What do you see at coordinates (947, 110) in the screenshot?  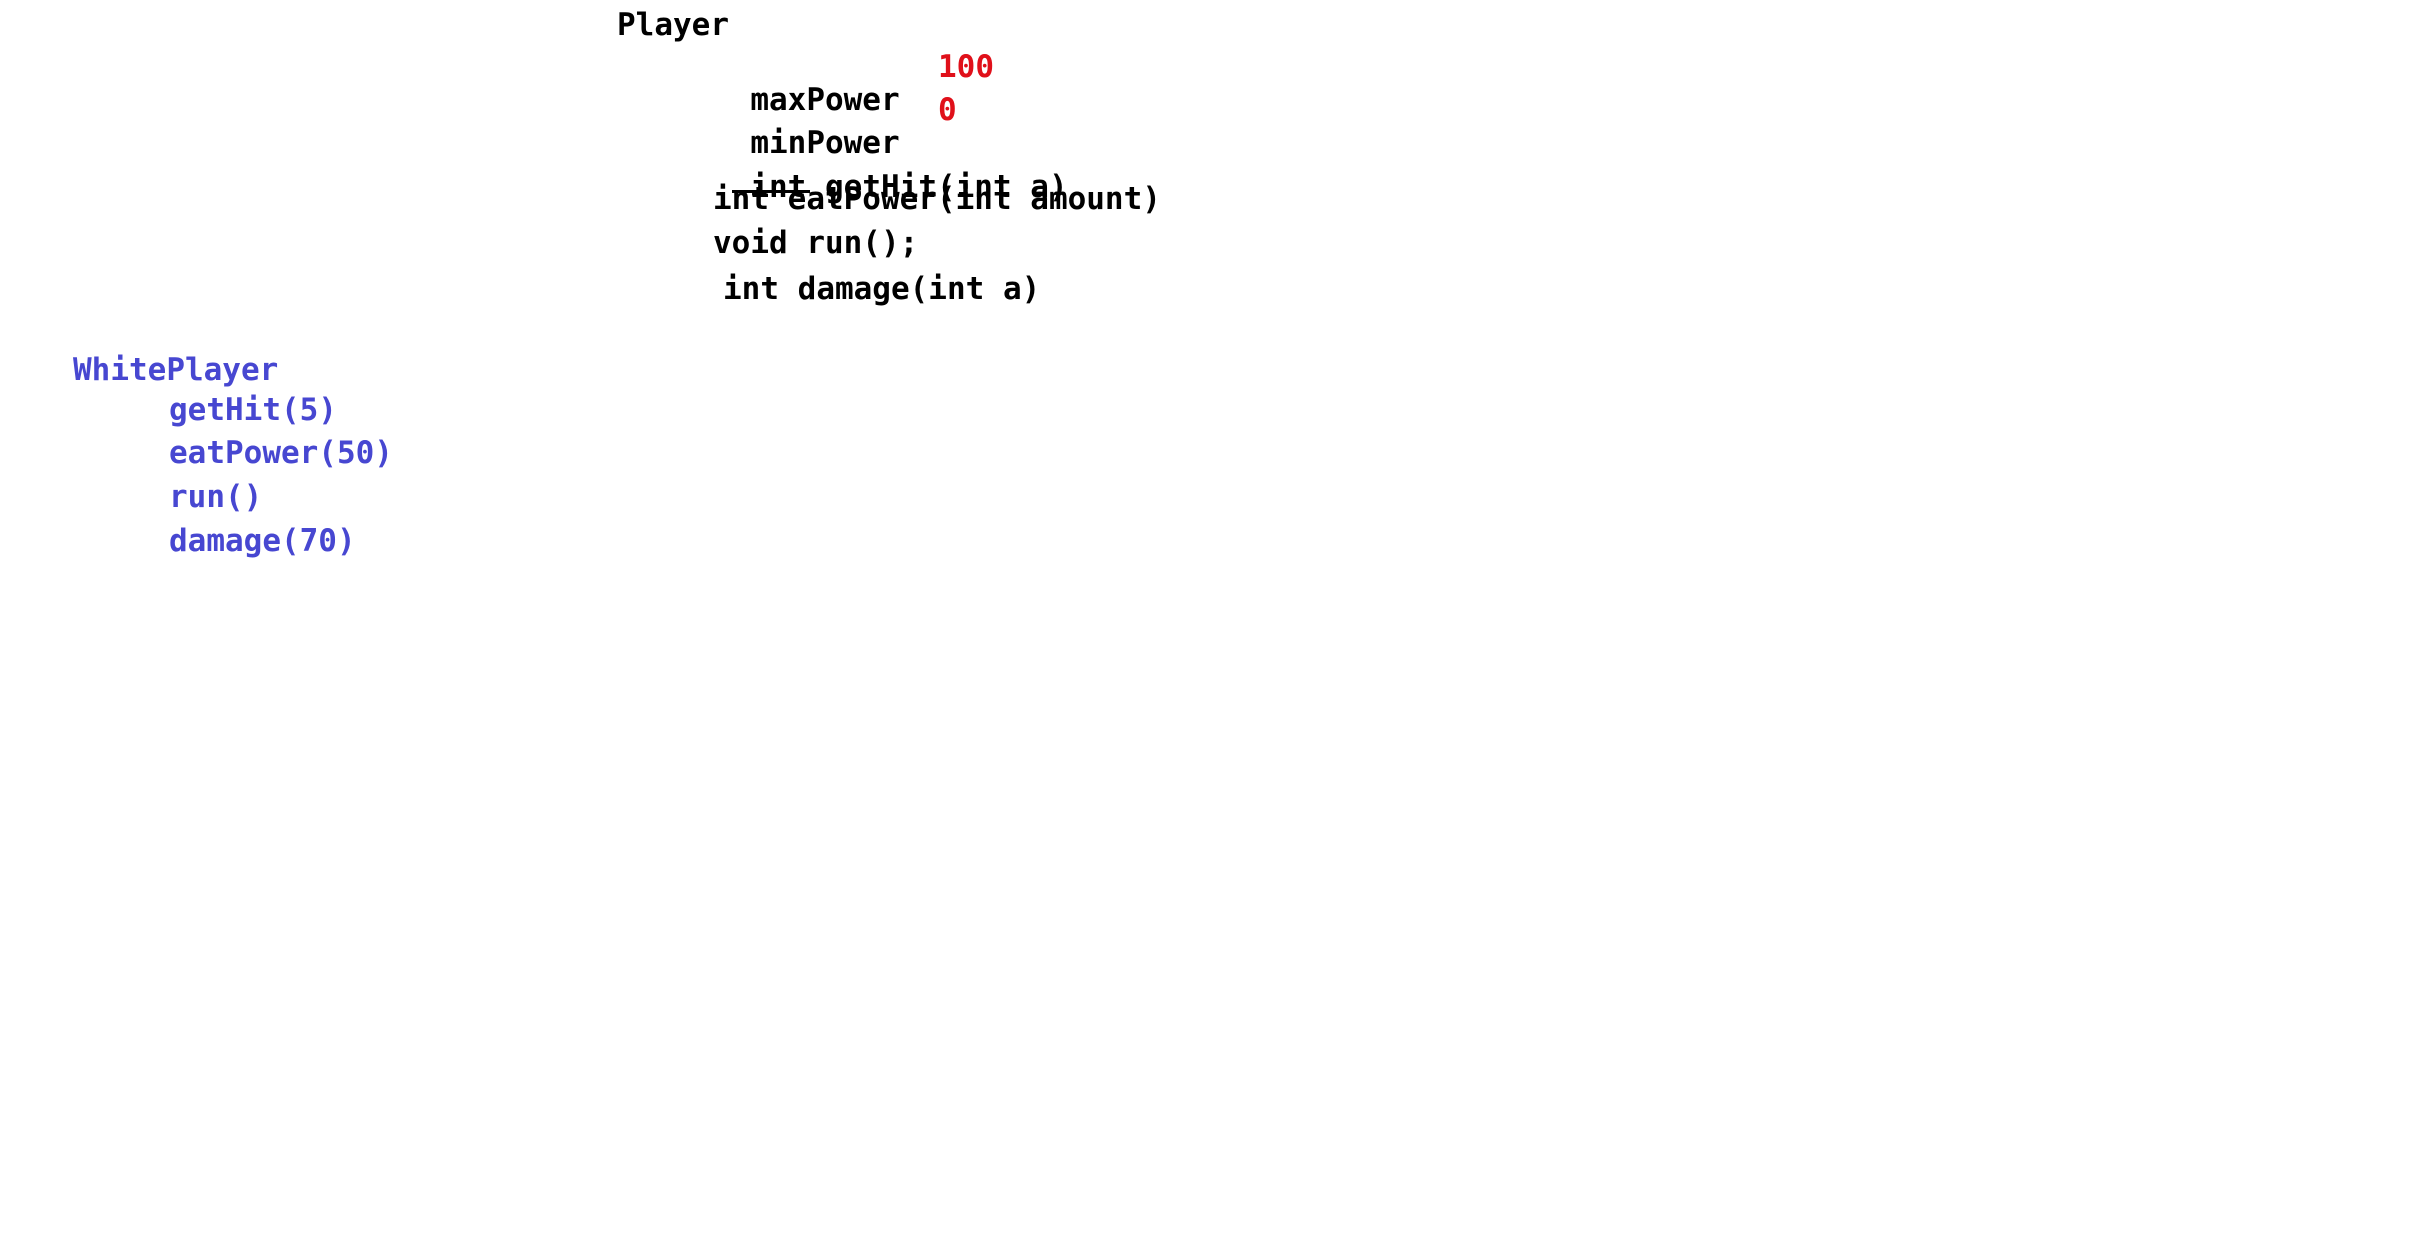 I see `field-minpower-value: 0` at bounding box center [947, 110].